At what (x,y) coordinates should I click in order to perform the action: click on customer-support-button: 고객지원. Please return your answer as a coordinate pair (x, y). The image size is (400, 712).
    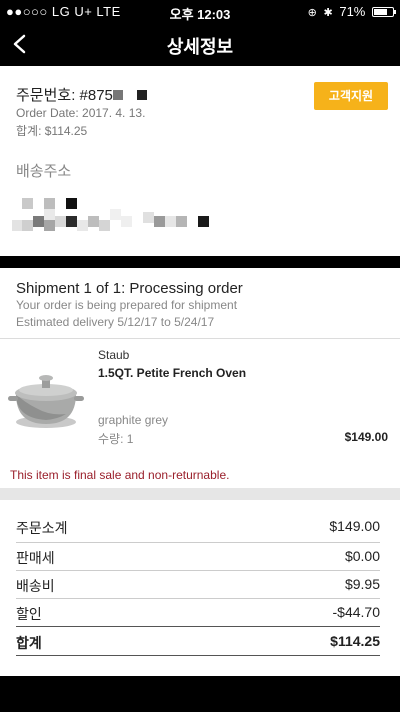
    Looking at the image, I should click on (351, 96).